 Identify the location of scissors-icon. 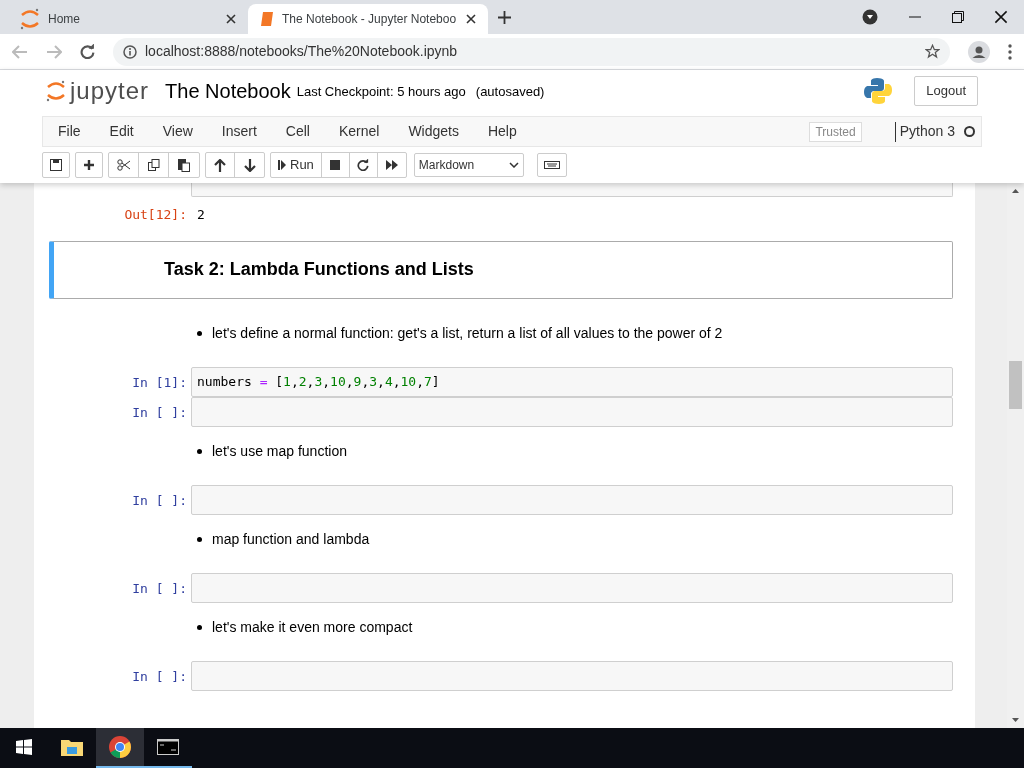
(123, 165).